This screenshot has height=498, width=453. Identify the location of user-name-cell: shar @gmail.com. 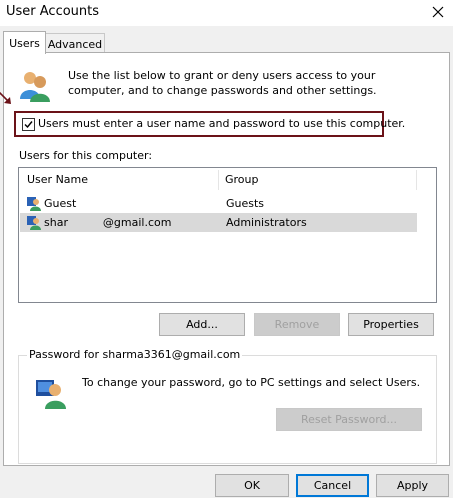
(108, 222).